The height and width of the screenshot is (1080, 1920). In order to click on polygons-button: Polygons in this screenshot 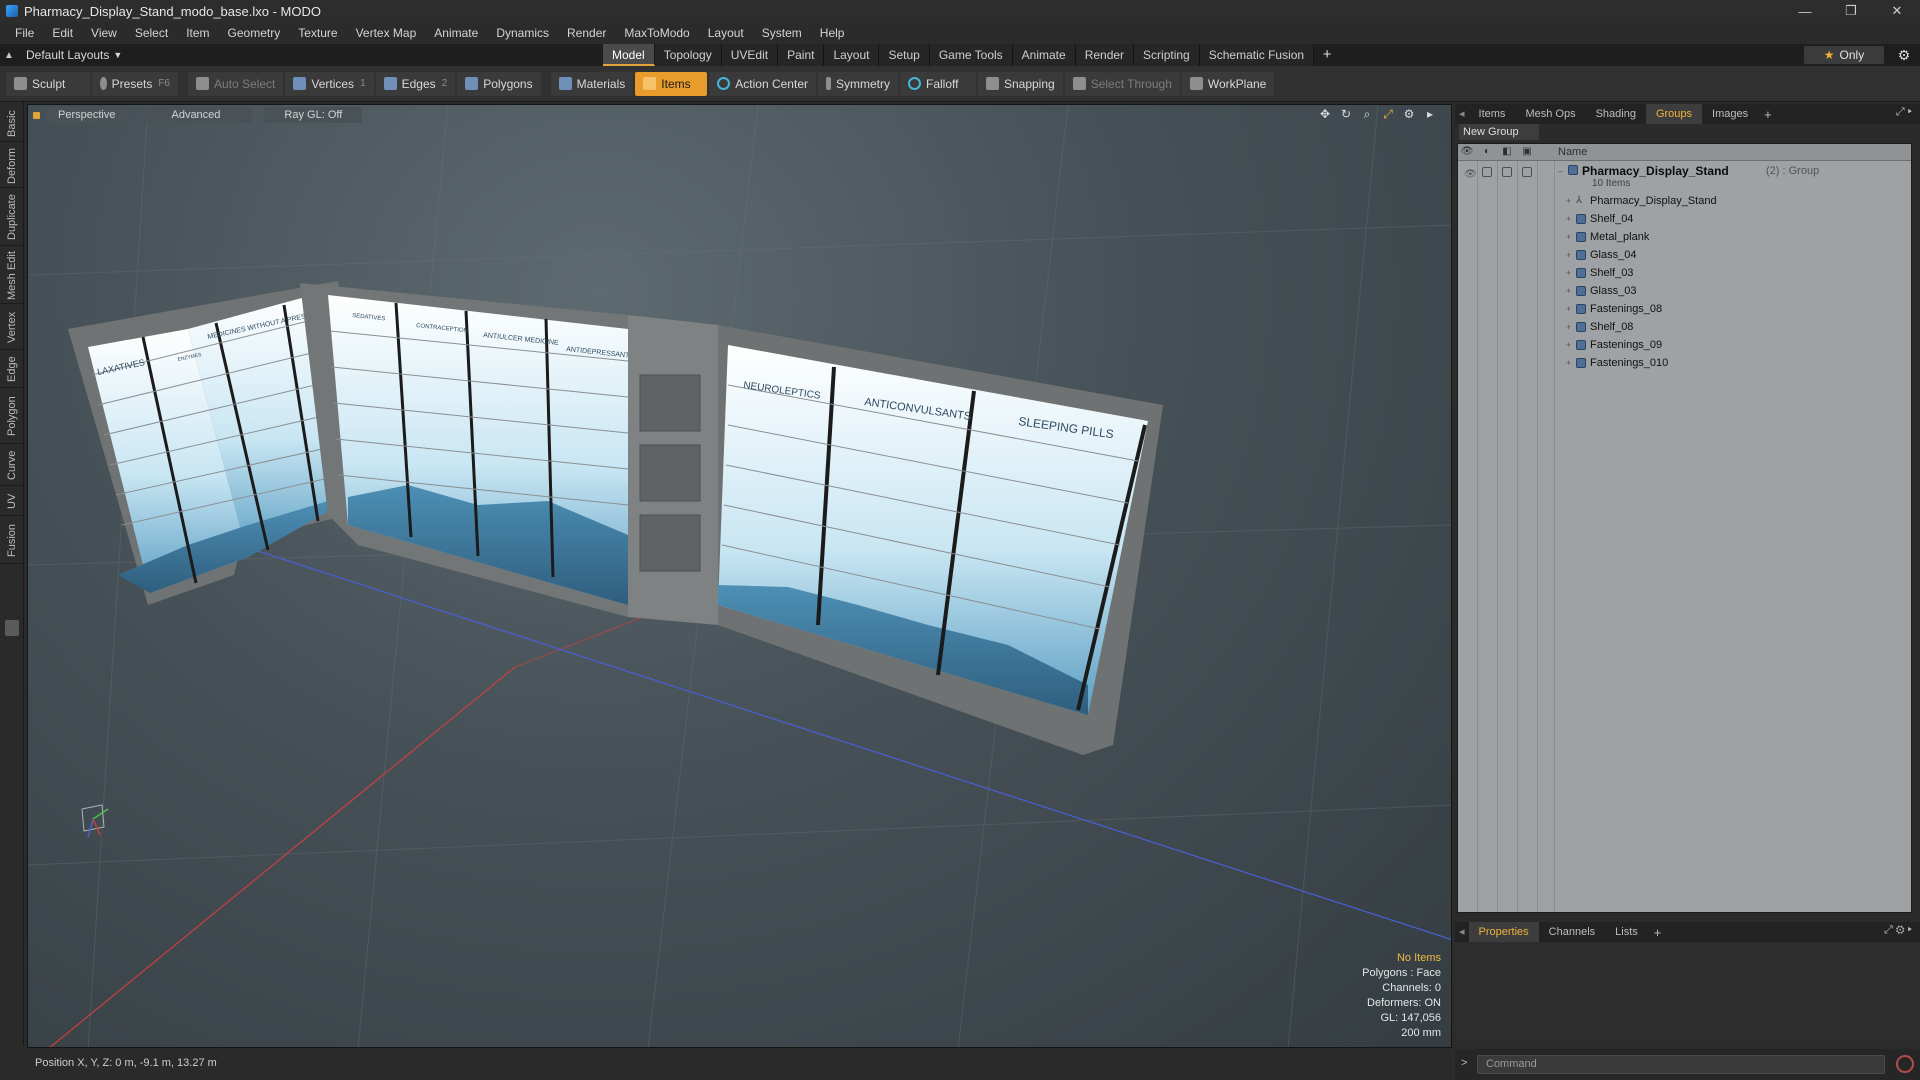, I will do `click(499, 83)`.